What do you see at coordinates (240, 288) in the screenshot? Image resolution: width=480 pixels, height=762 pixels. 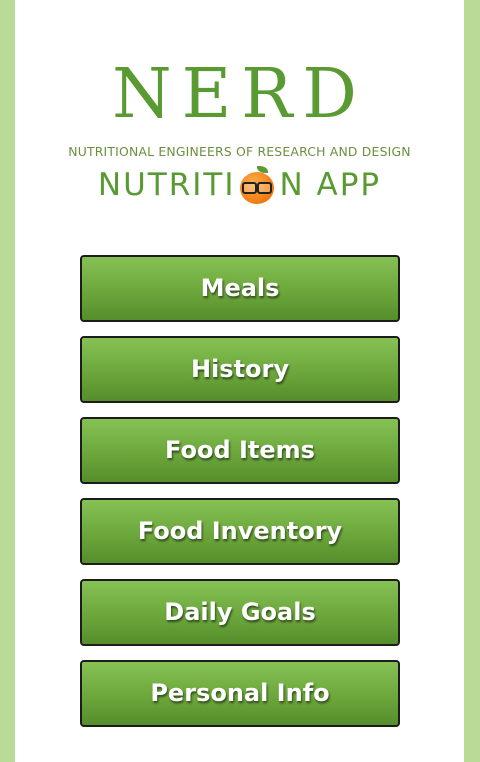 I see `meals-button: Meals` at bounding box center [240, 288].